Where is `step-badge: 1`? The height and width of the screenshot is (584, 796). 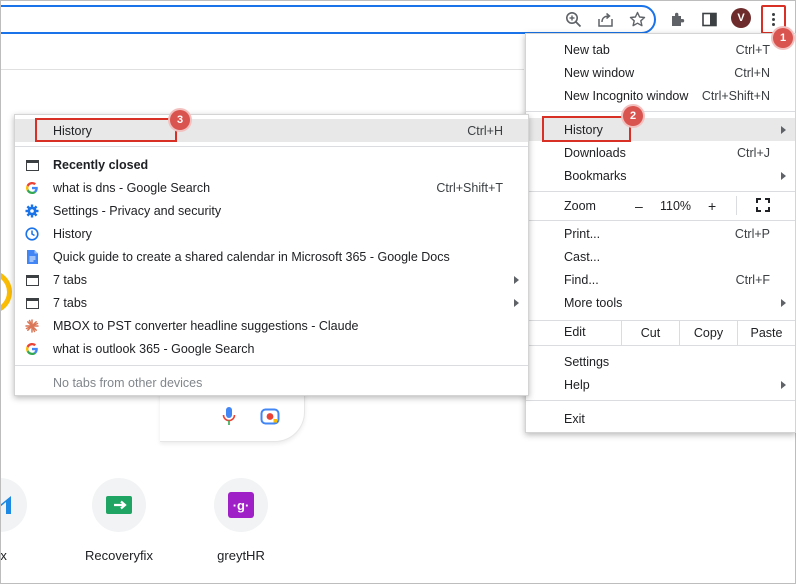 step-badge: 1 is located at coordinates (783, 38).